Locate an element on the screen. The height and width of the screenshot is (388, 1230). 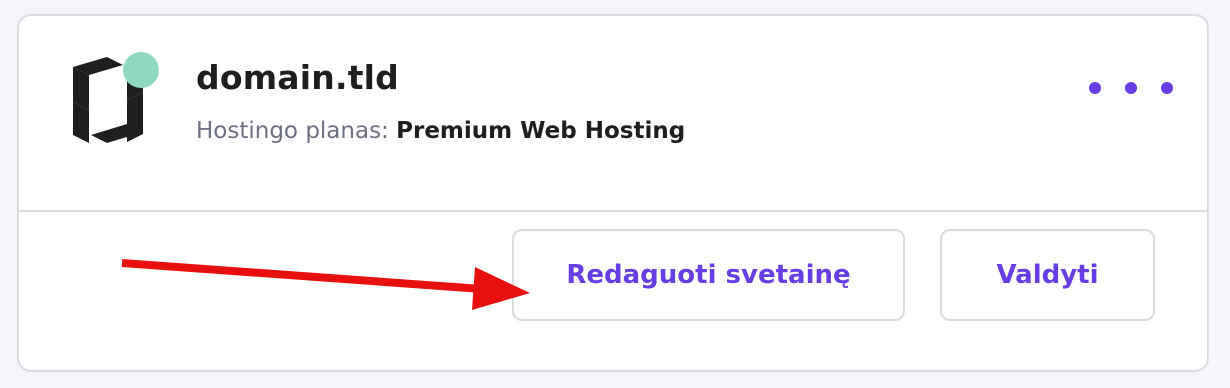
hosting-plan-line: Hostingo planas: Premium Web Hosting is located at coordinates (440, 131).